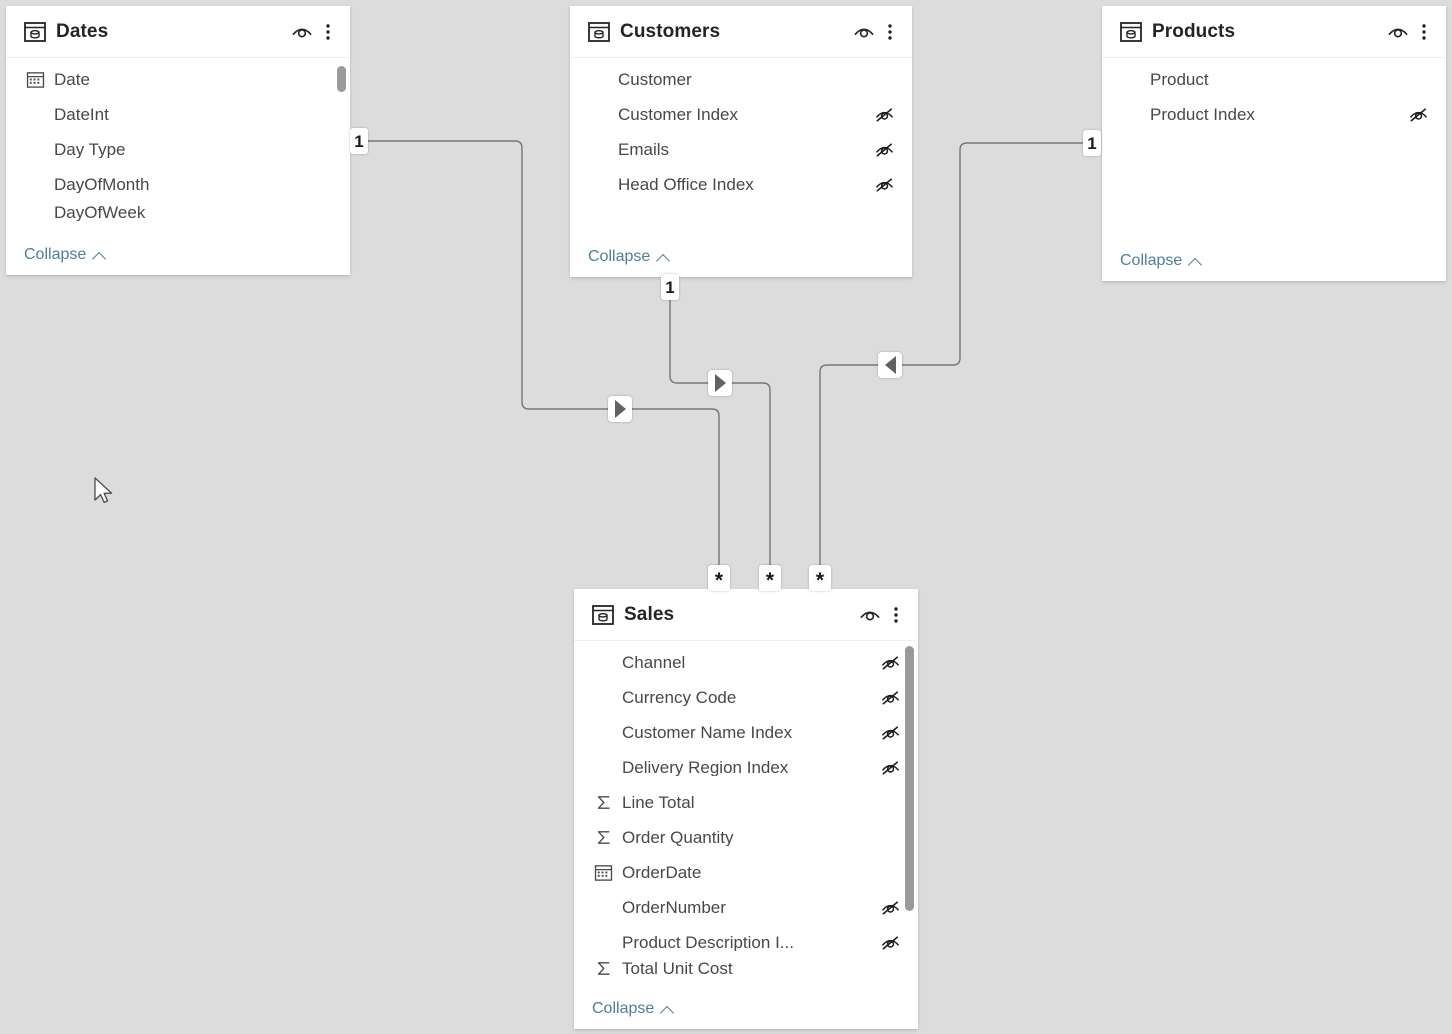  What do you see at coordinates (1202, 114) in the screenshot?
I see `field-name: Product Index` at bounding box center [1202, 114].